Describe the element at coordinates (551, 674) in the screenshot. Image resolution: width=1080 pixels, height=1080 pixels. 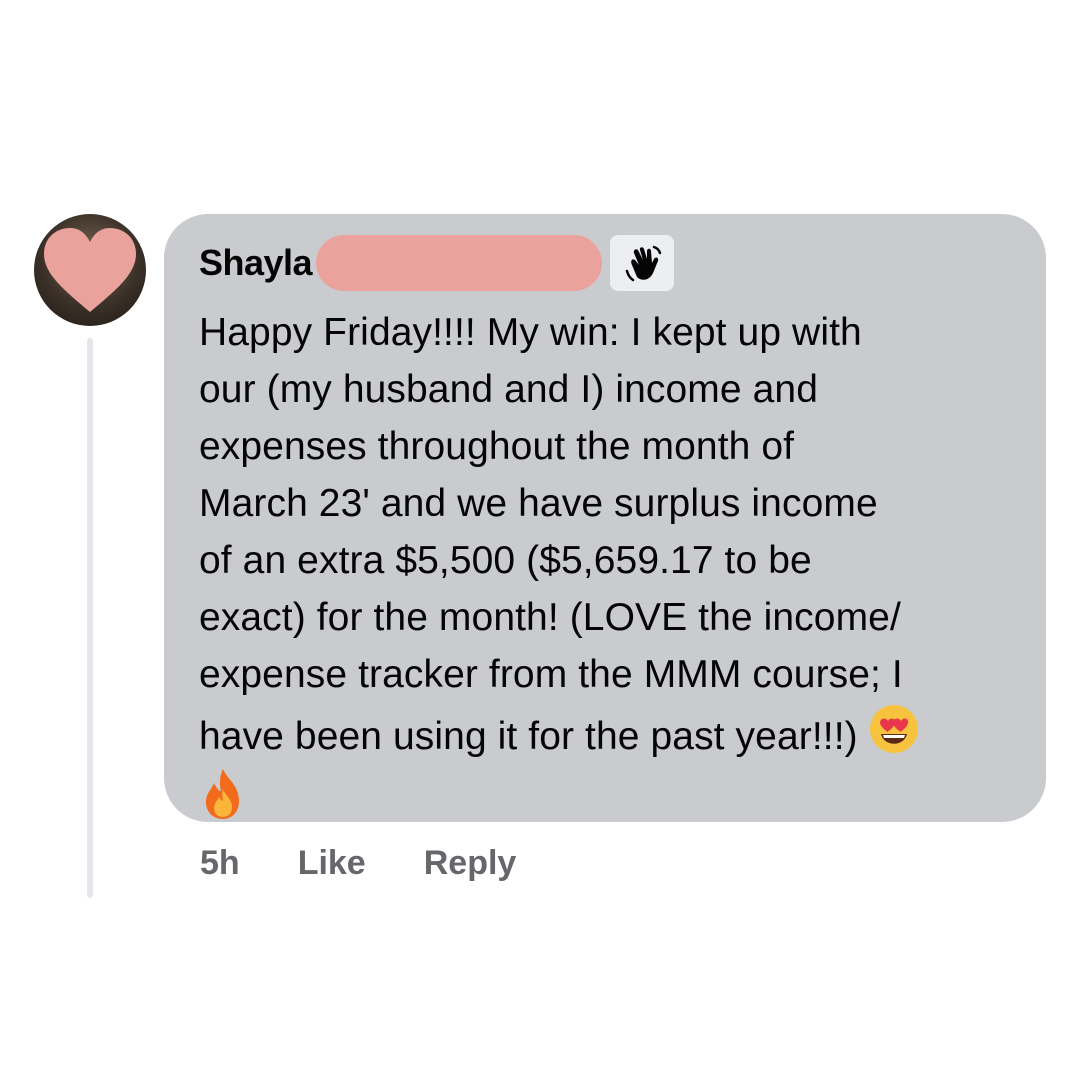
I see `comment-line: expense tracker from the MMM course; I` at that location.